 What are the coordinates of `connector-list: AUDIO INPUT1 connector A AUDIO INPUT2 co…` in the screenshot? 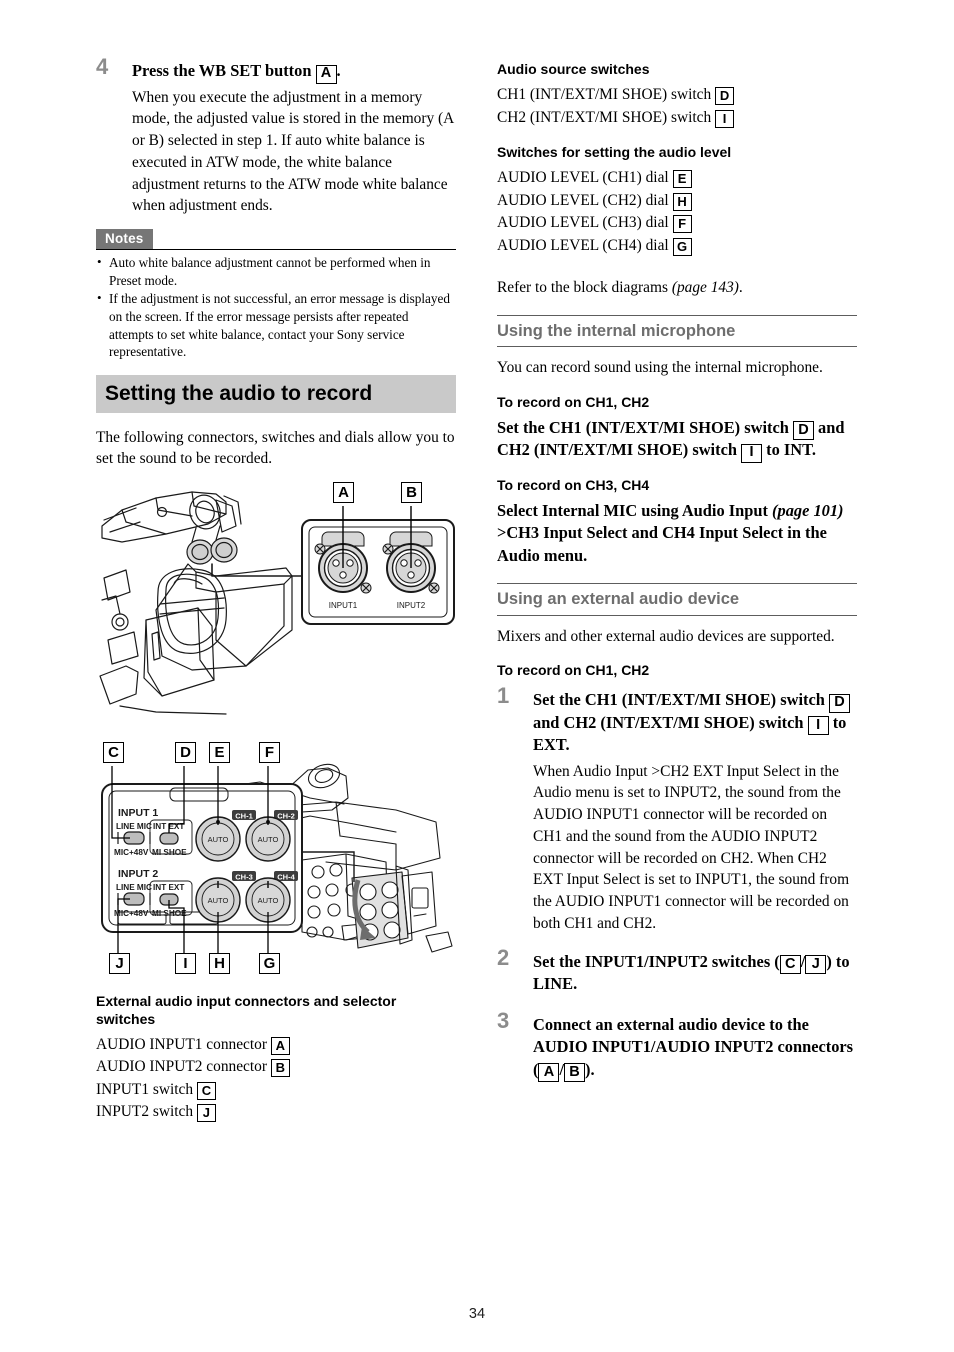 It's located at (276, 1079).